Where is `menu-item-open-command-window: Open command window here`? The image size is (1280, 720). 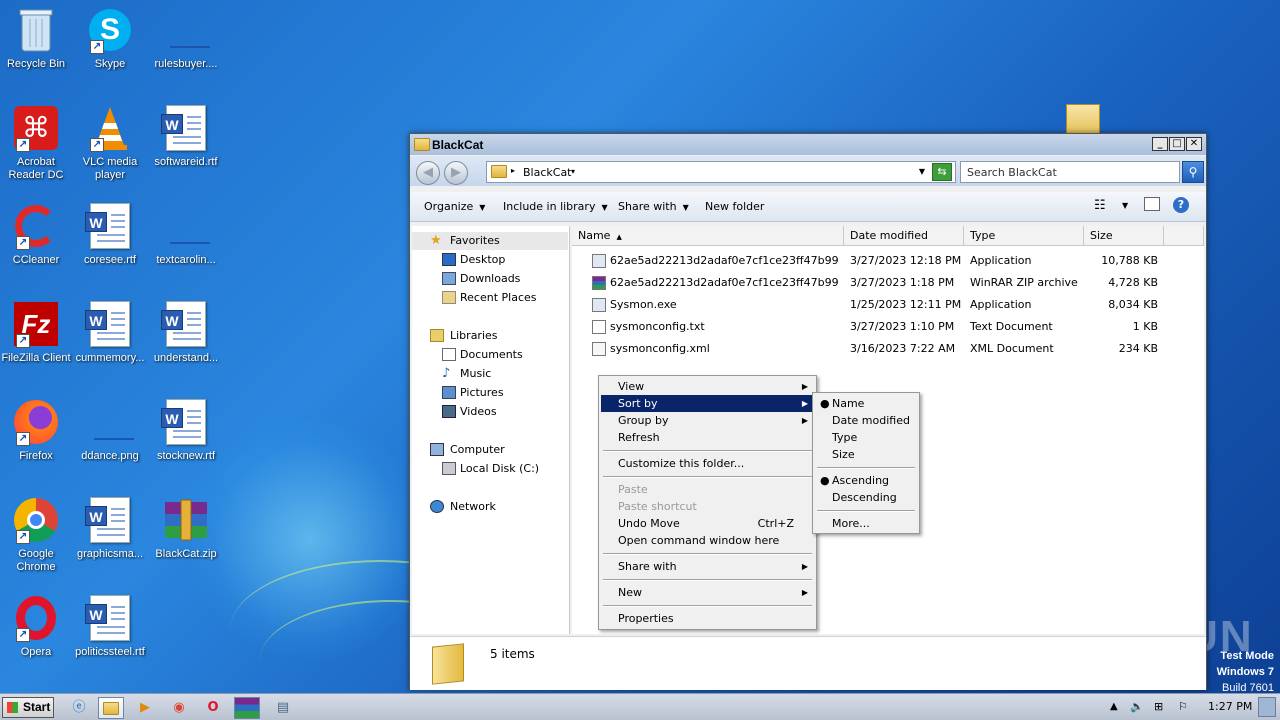 menu-item-open-command-window: Open command window here is located at coordinates (707, 540).